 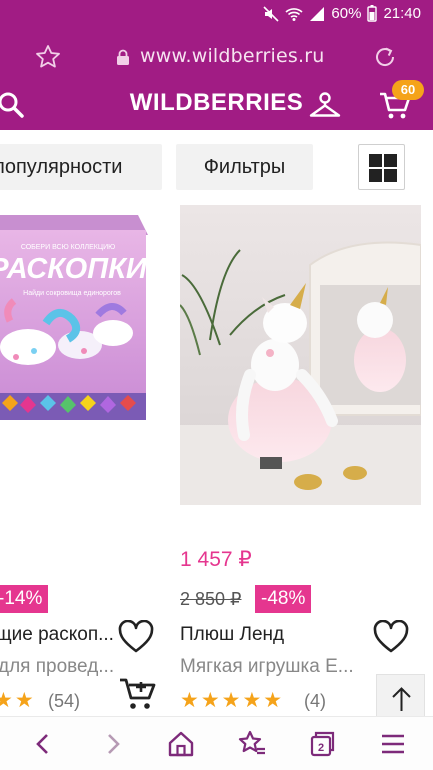 I want to click on discount-badge: -14%, so click(x=24, y=599).